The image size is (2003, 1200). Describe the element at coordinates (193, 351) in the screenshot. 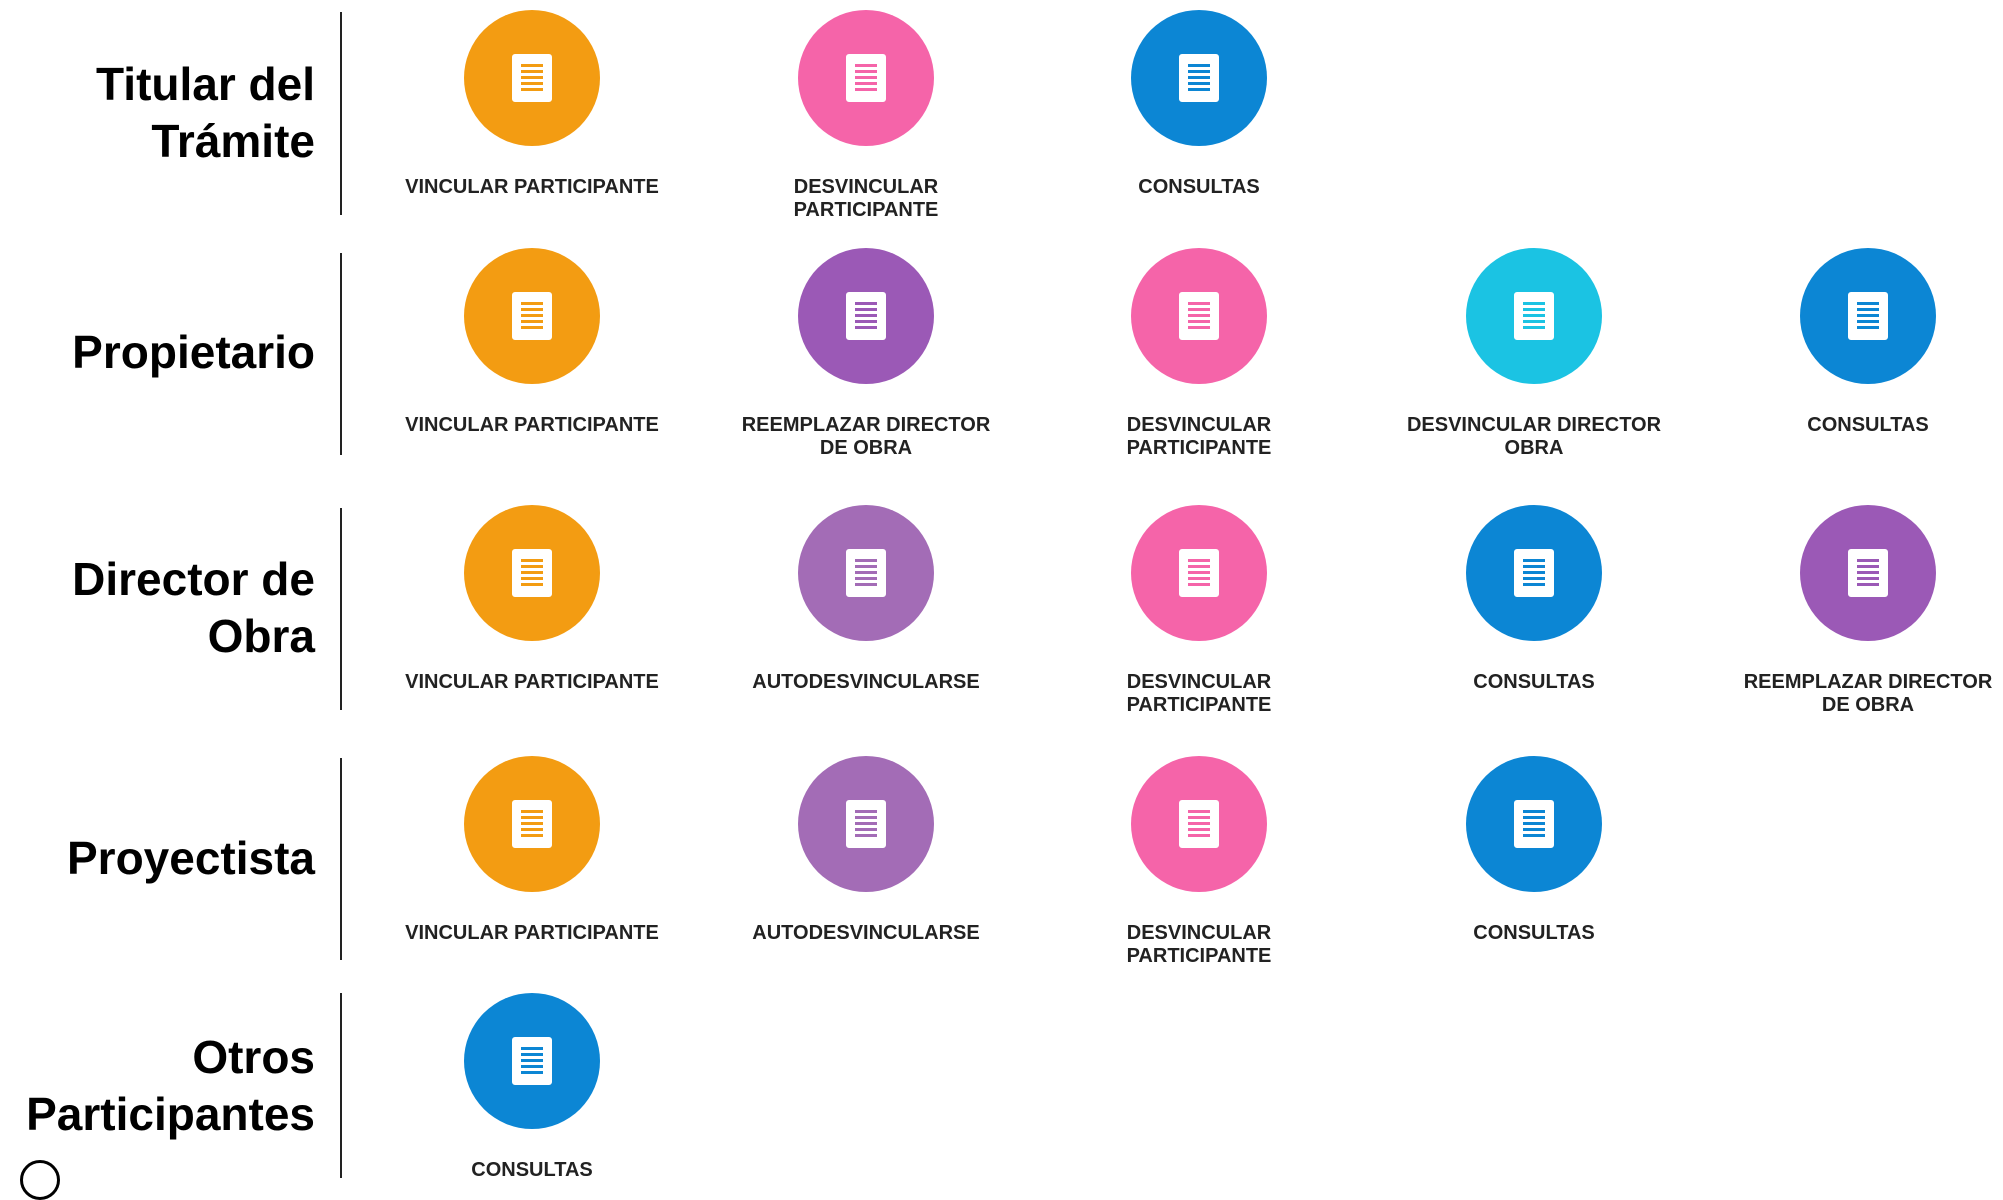

I see `role-label: Propietario` at that location.